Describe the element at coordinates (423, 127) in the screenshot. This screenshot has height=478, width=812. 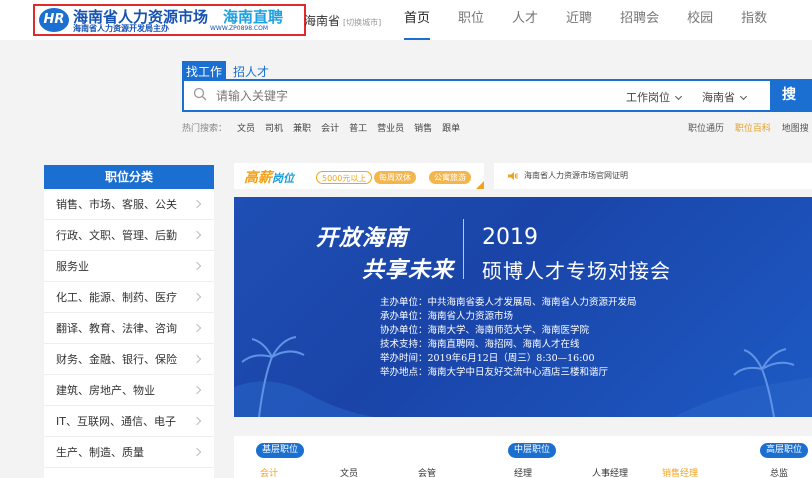
I see `hot-search-item: 销售` at that location.